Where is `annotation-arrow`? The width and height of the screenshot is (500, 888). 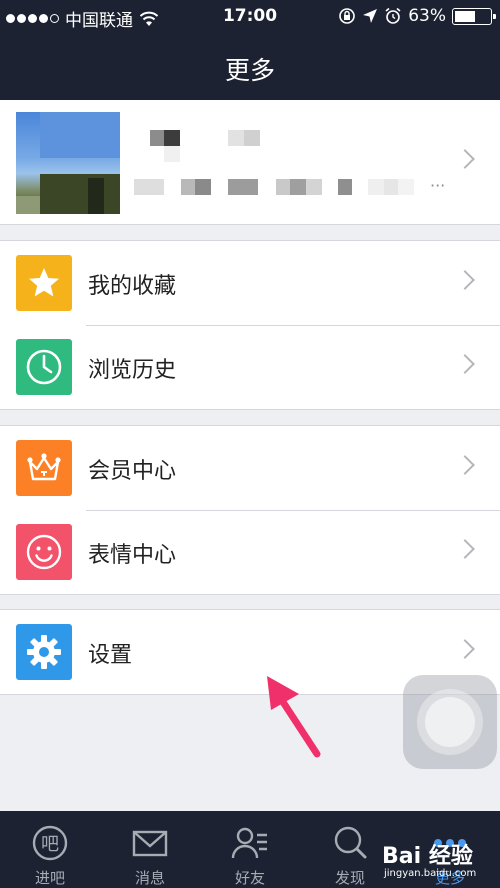 annotation-arrow is located at coordinates (294, 717).